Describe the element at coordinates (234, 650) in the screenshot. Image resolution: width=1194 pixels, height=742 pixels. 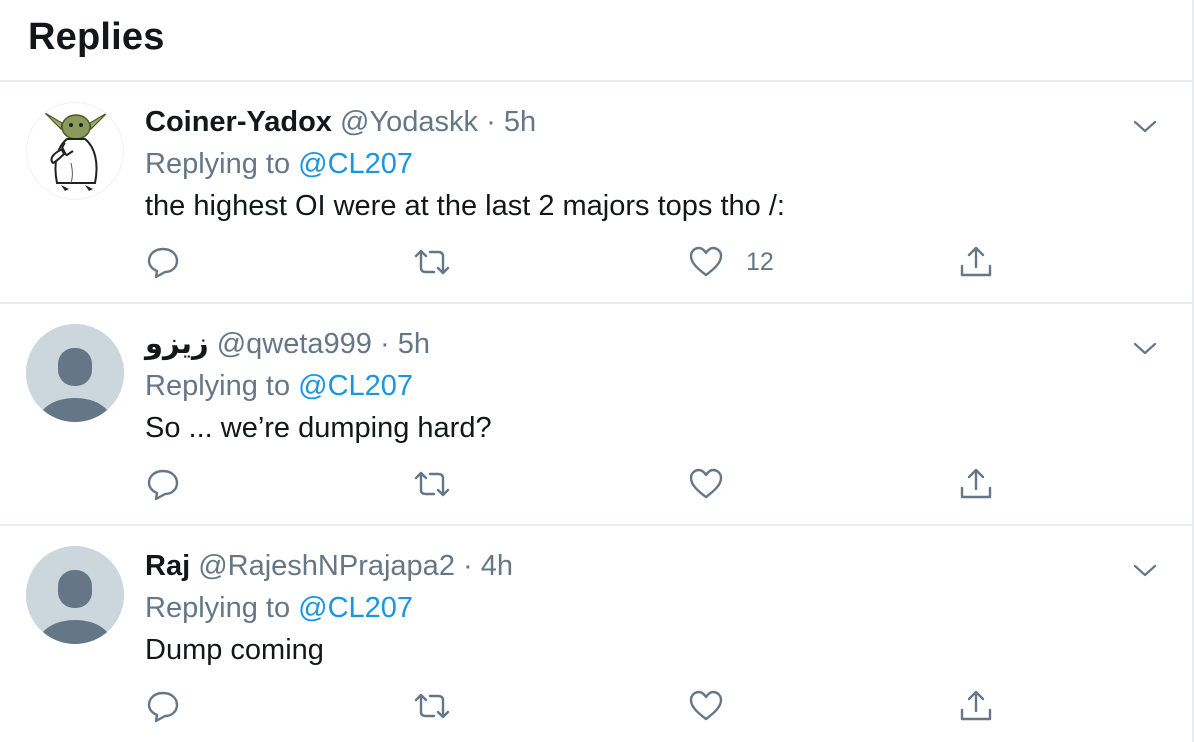
I see `tweet-text: Dump coming` at that location.